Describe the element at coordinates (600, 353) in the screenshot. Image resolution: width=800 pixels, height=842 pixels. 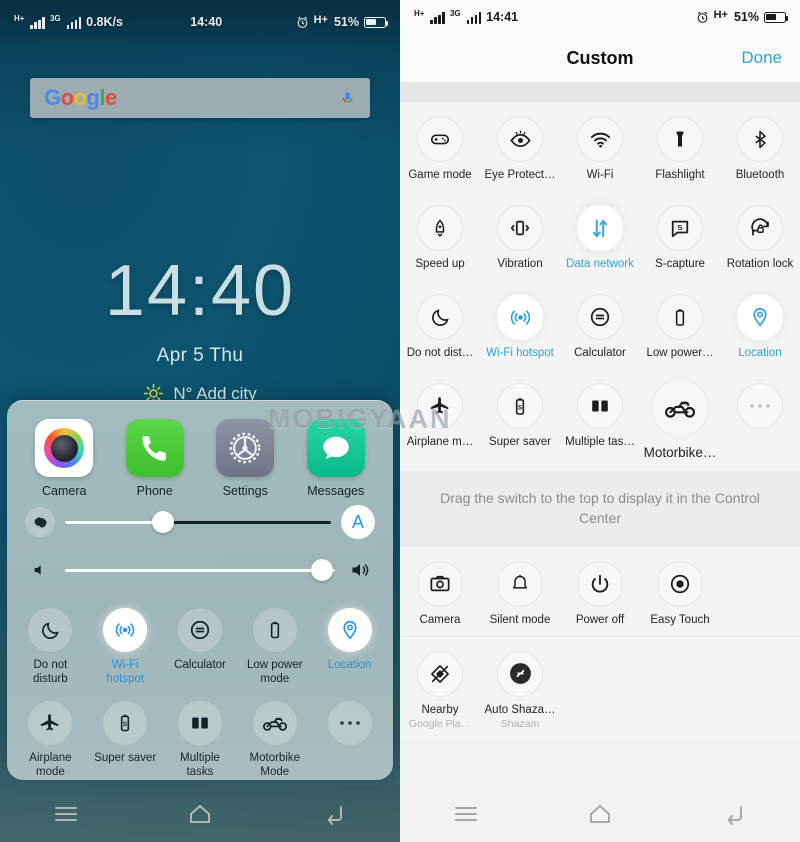
I see `tile-label: Calculator` at that location.